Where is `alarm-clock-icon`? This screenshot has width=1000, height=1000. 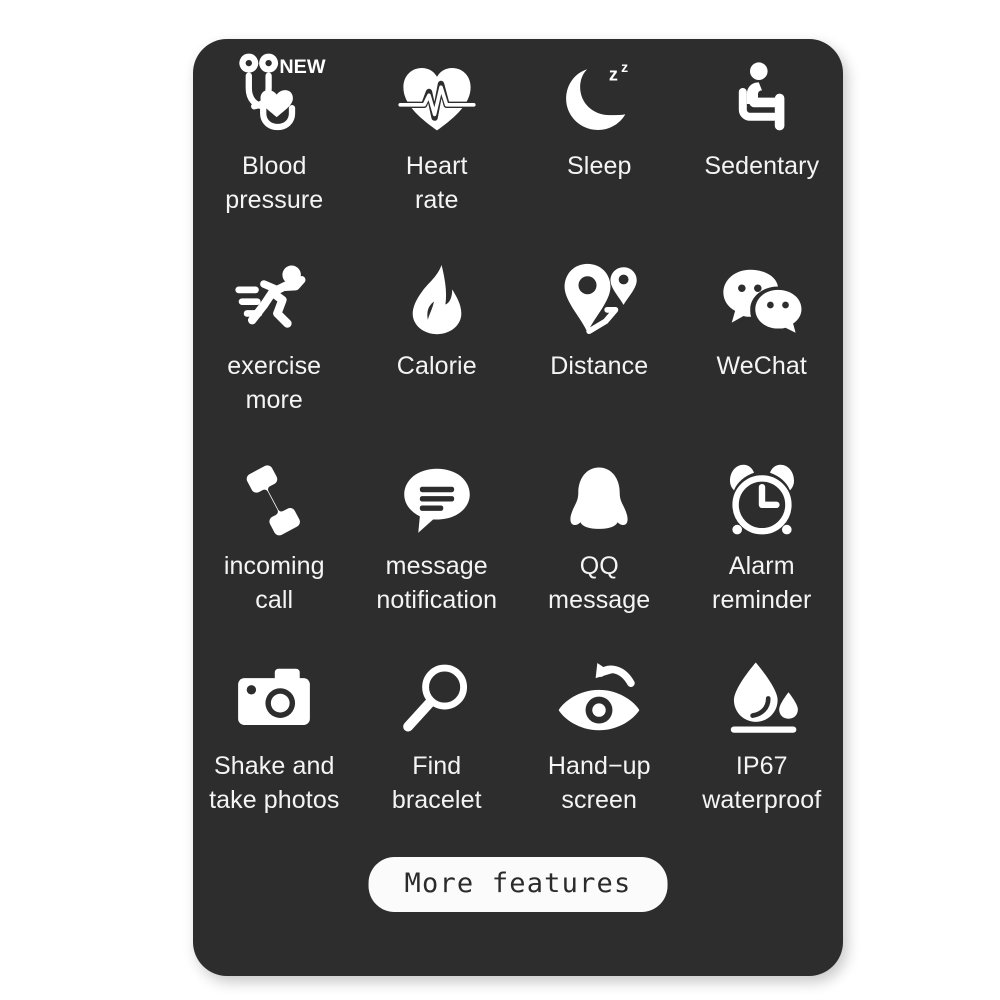
alarm-clock-icon is located at coordinates (762, 500).